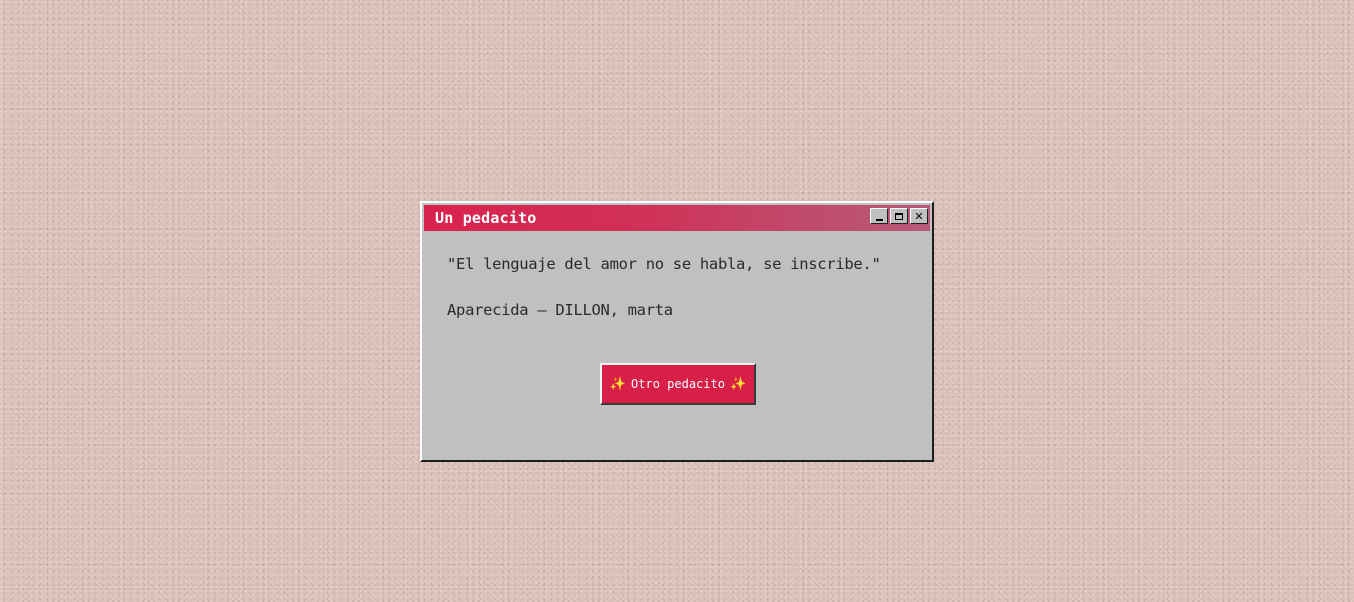 The height and width of the screenshot is (602, 1354). I want to click on window-title: Un pedacito, so click(486, 218).